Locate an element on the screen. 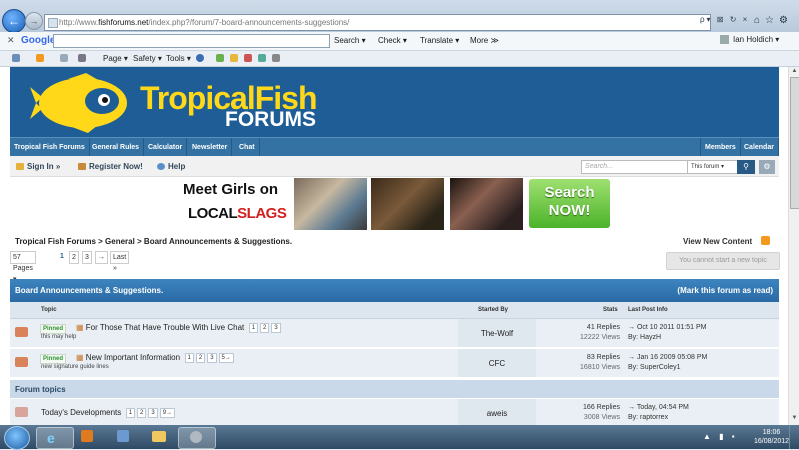 The width and height of the screenshot is (799, 450). start-button-icon is located at coordinates (17, 438).